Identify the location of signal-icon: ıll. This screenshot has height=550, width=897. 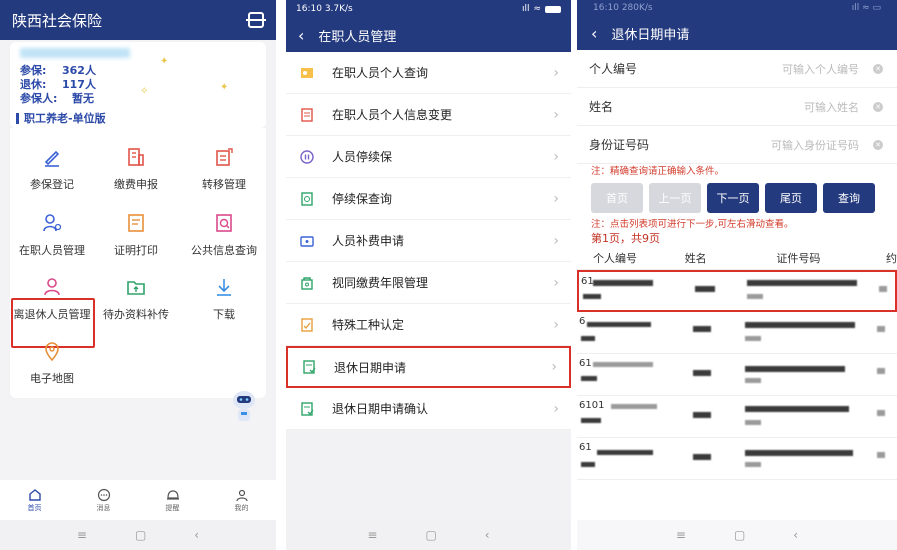
(525, 9).